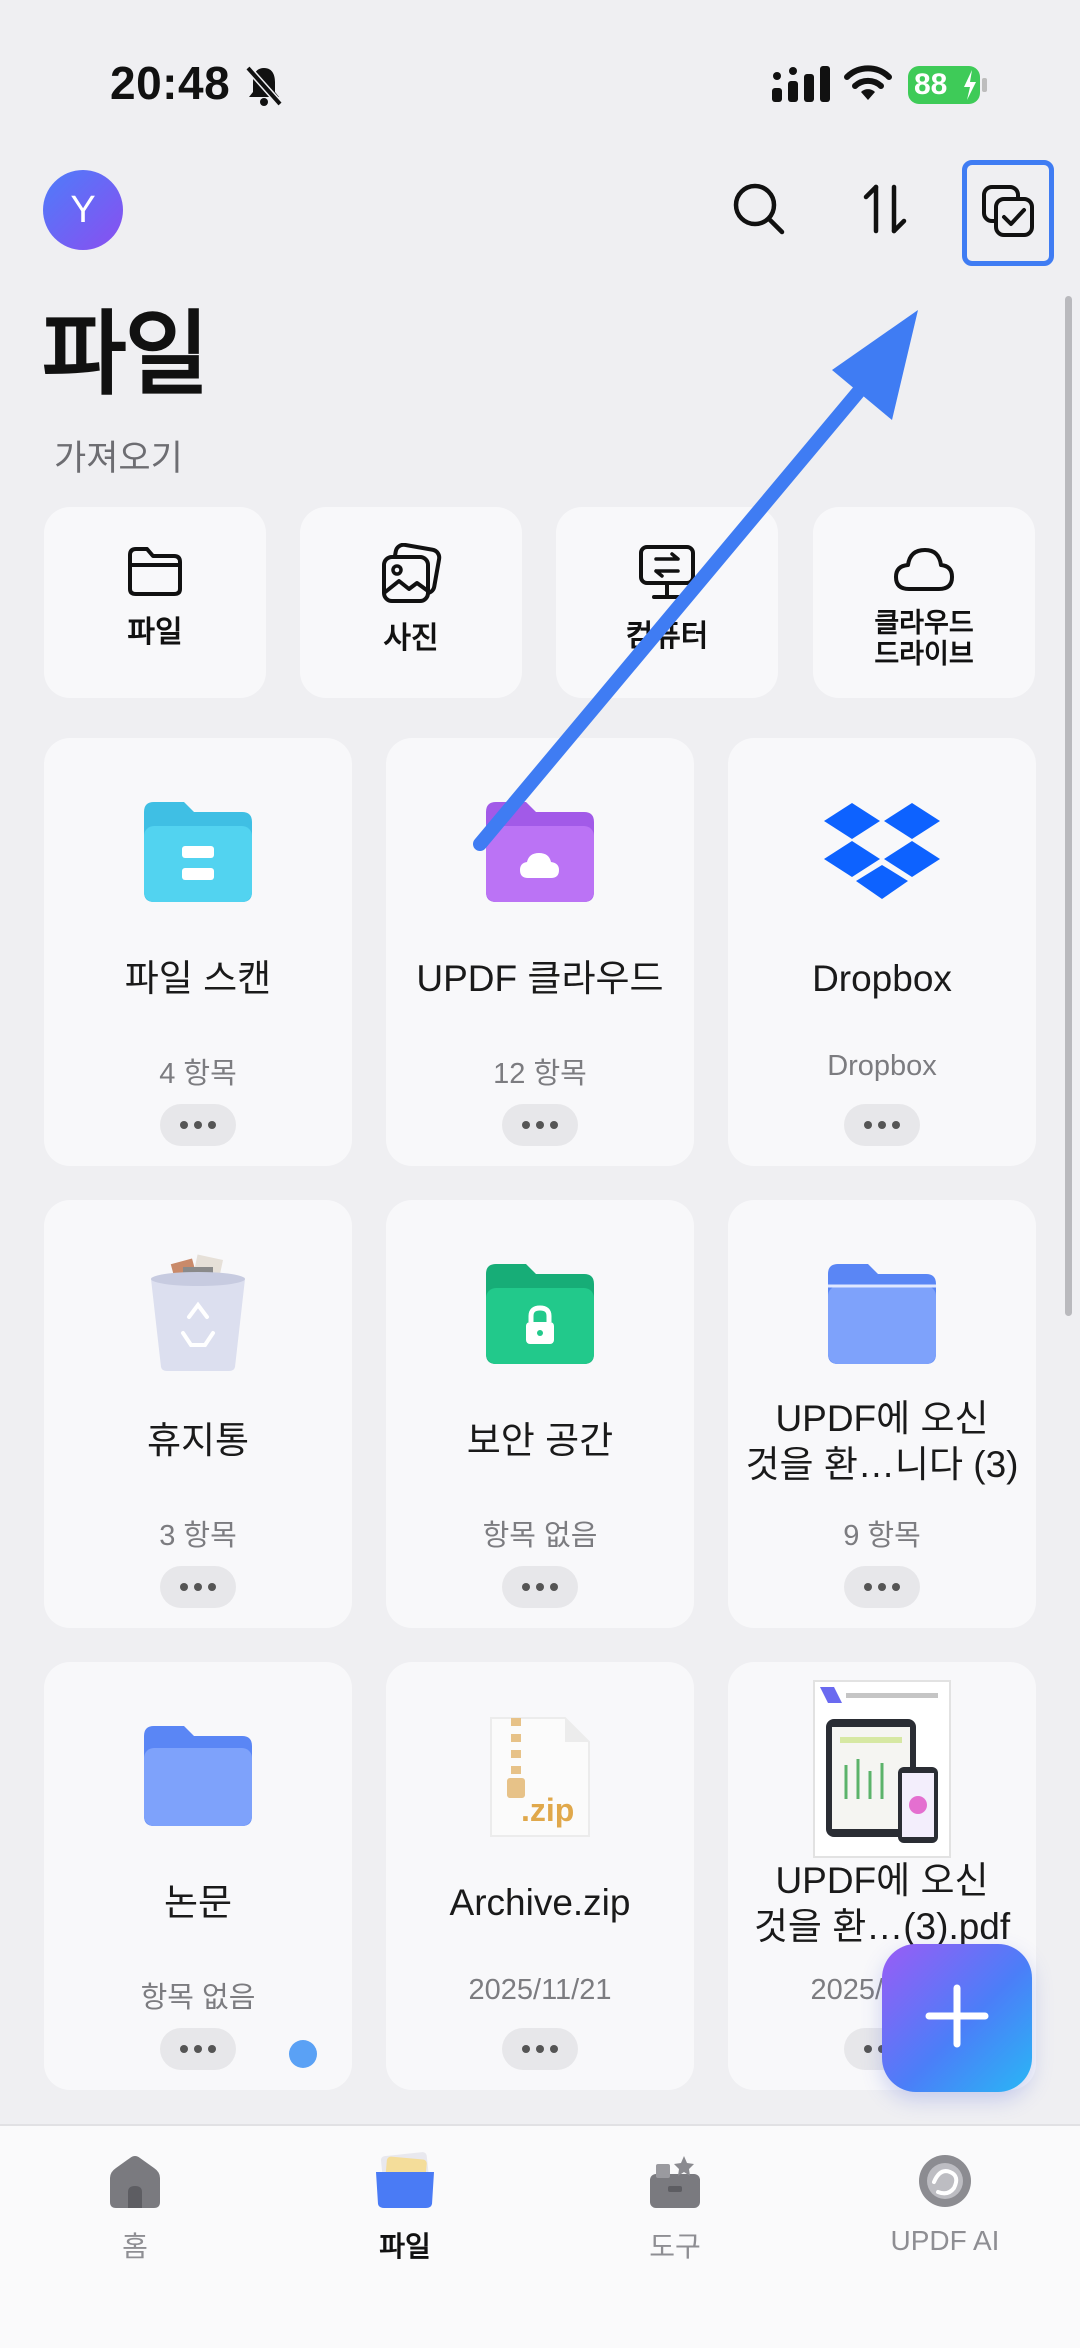  What do you see at coordinates (125, 355) in the screenshot?
I see `page-title: 파일` at bounding box center [125, 355].